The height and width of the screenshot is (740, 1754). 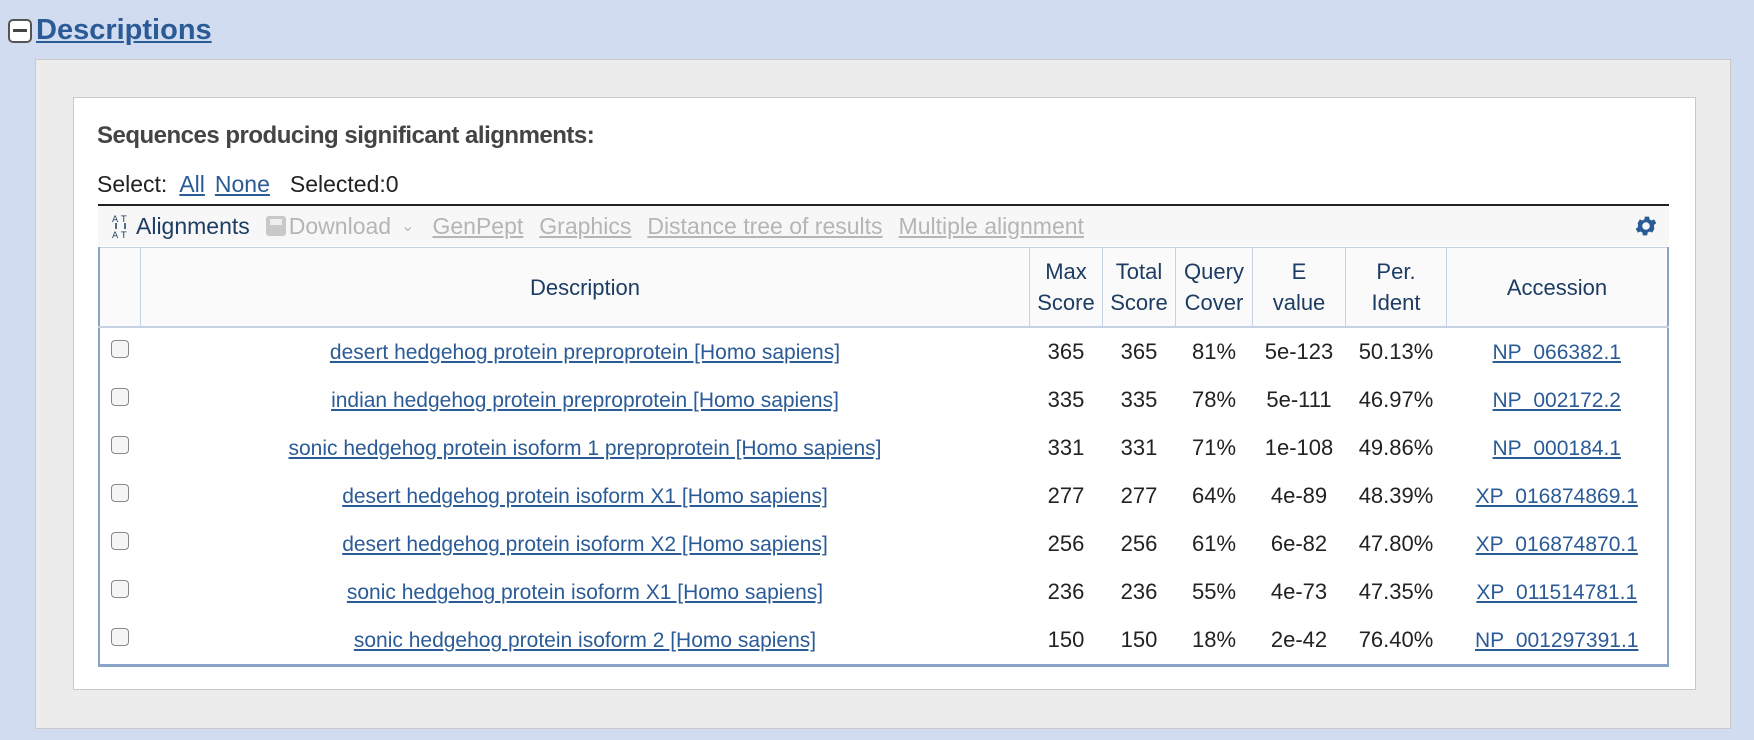 I want to click on e-value-header-line1: E, so click(x=1299, y=271).